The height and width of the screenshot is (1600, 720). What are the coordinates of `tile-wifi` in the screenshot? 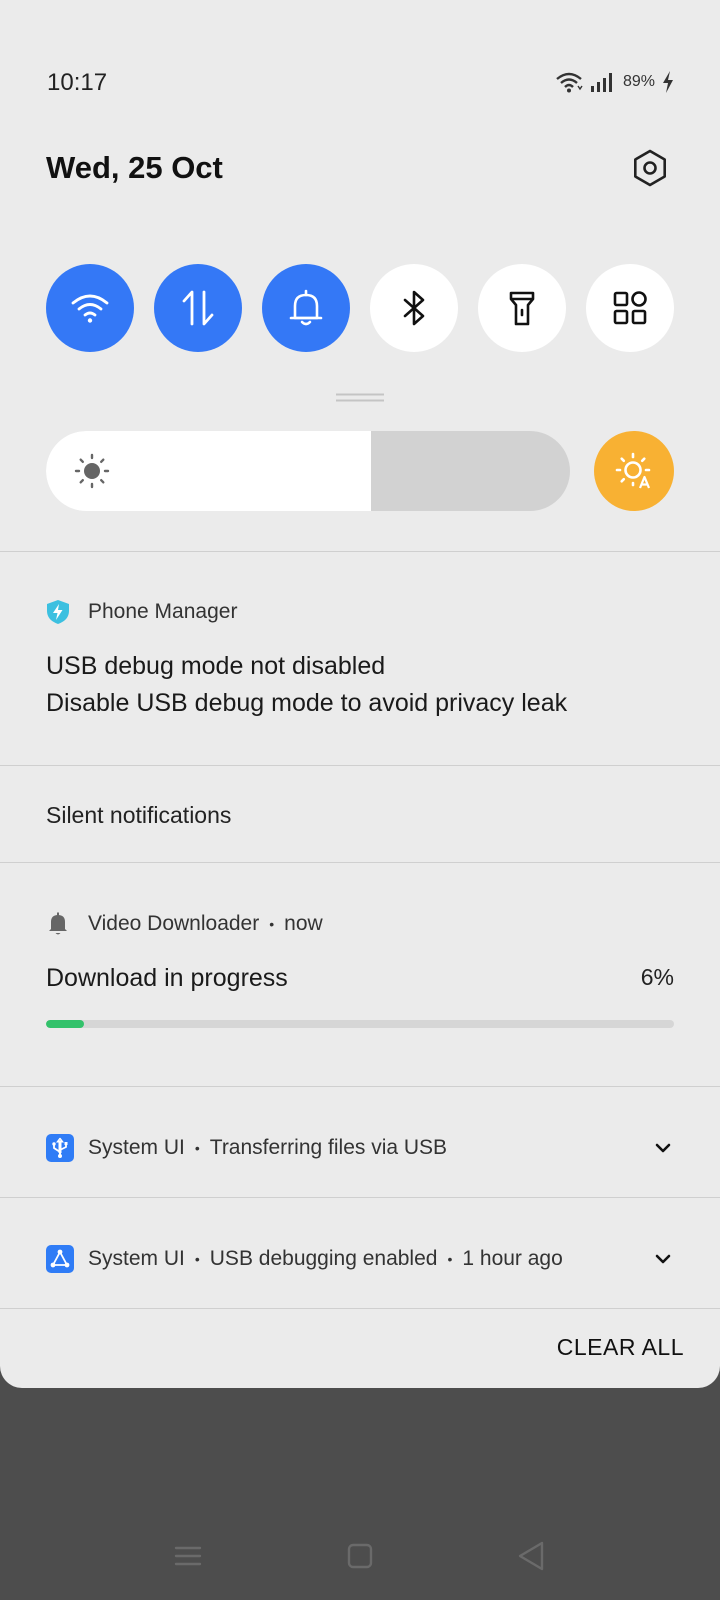 It's located at (90, 308).